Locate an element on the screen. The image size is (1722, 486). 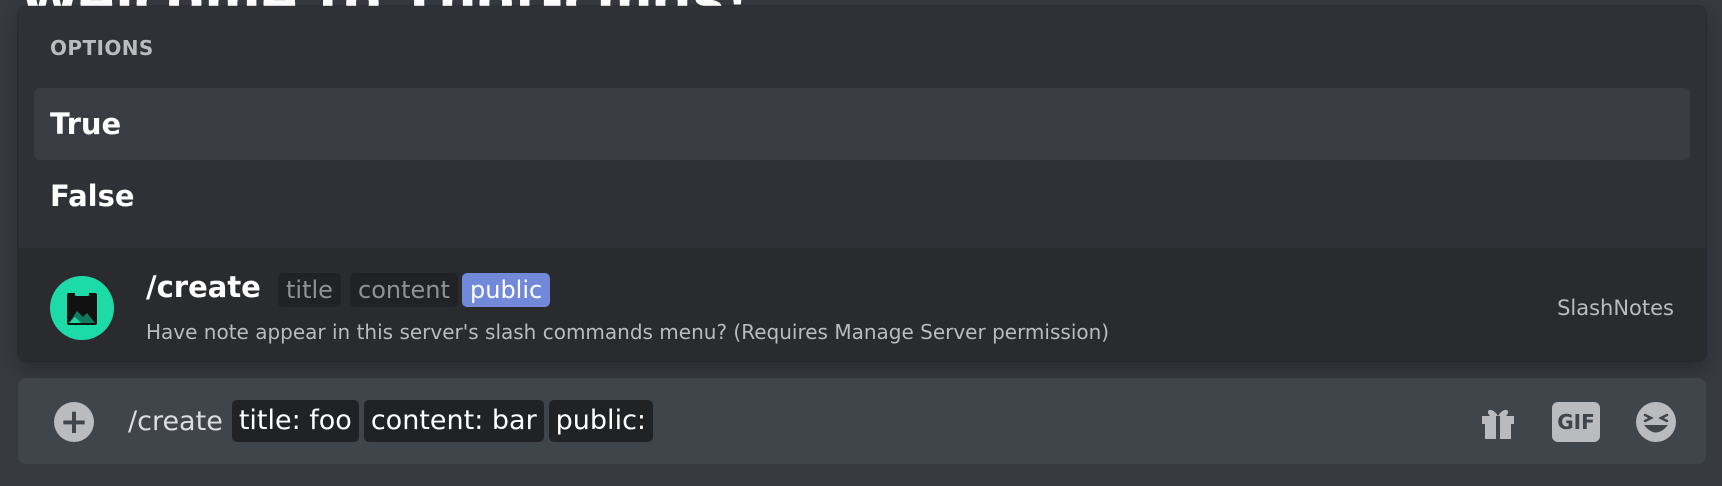
emoji-icon is located at coordinates (1656, 422).